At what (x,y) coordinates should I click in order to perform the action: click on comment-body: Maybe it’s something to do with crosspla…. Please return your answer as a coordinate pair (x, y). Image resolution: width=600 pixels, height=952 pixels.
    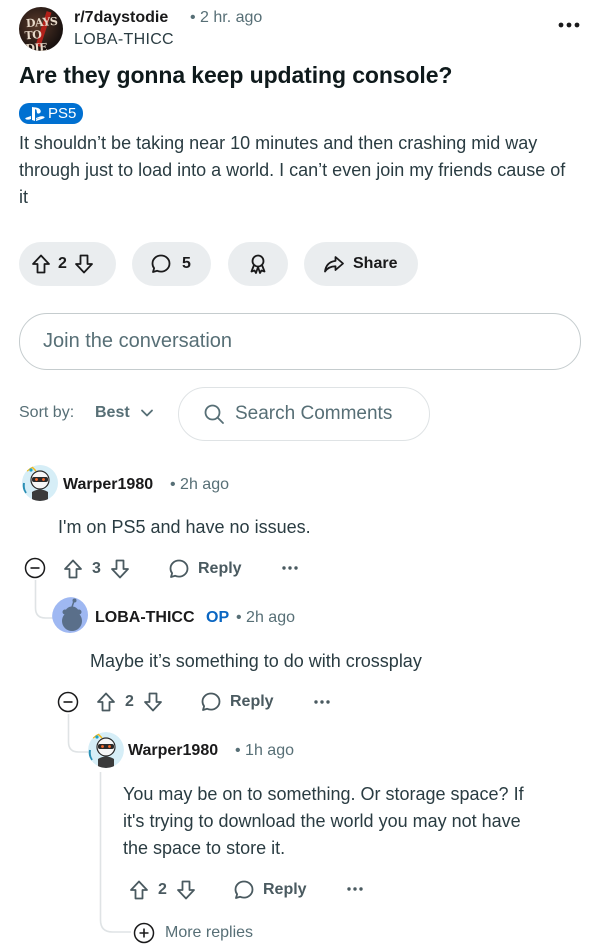
    Looking at the image, I should click on (256, 661).